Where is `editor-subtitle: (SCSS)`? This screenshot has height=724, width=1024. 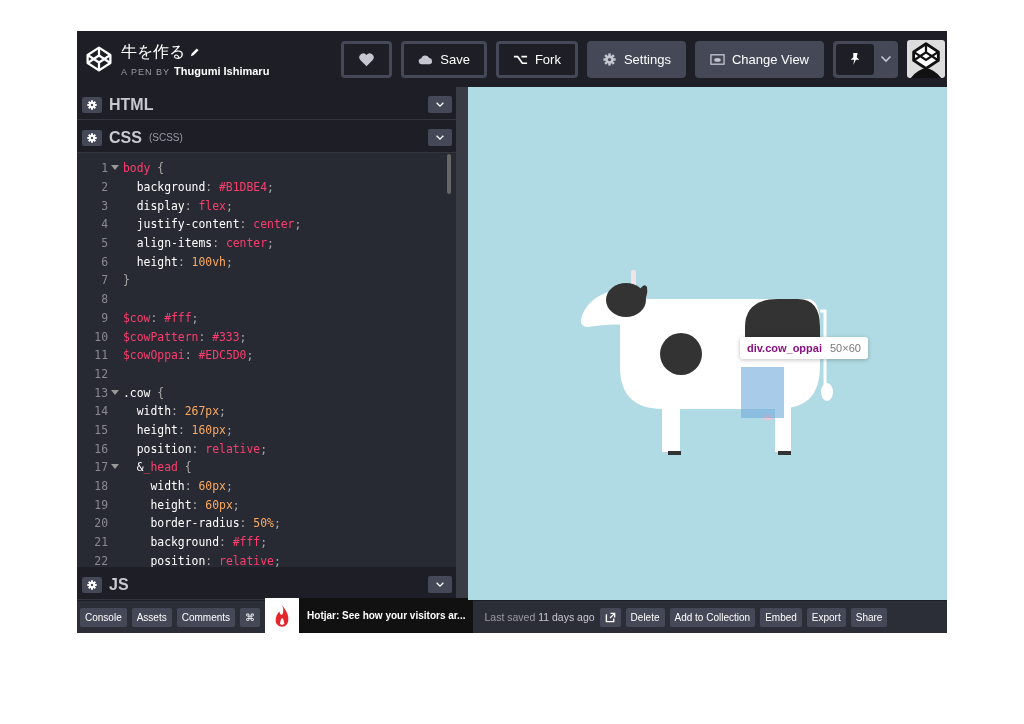 editor-subtitle: (SCSS) is located at coordinates (165, 137).